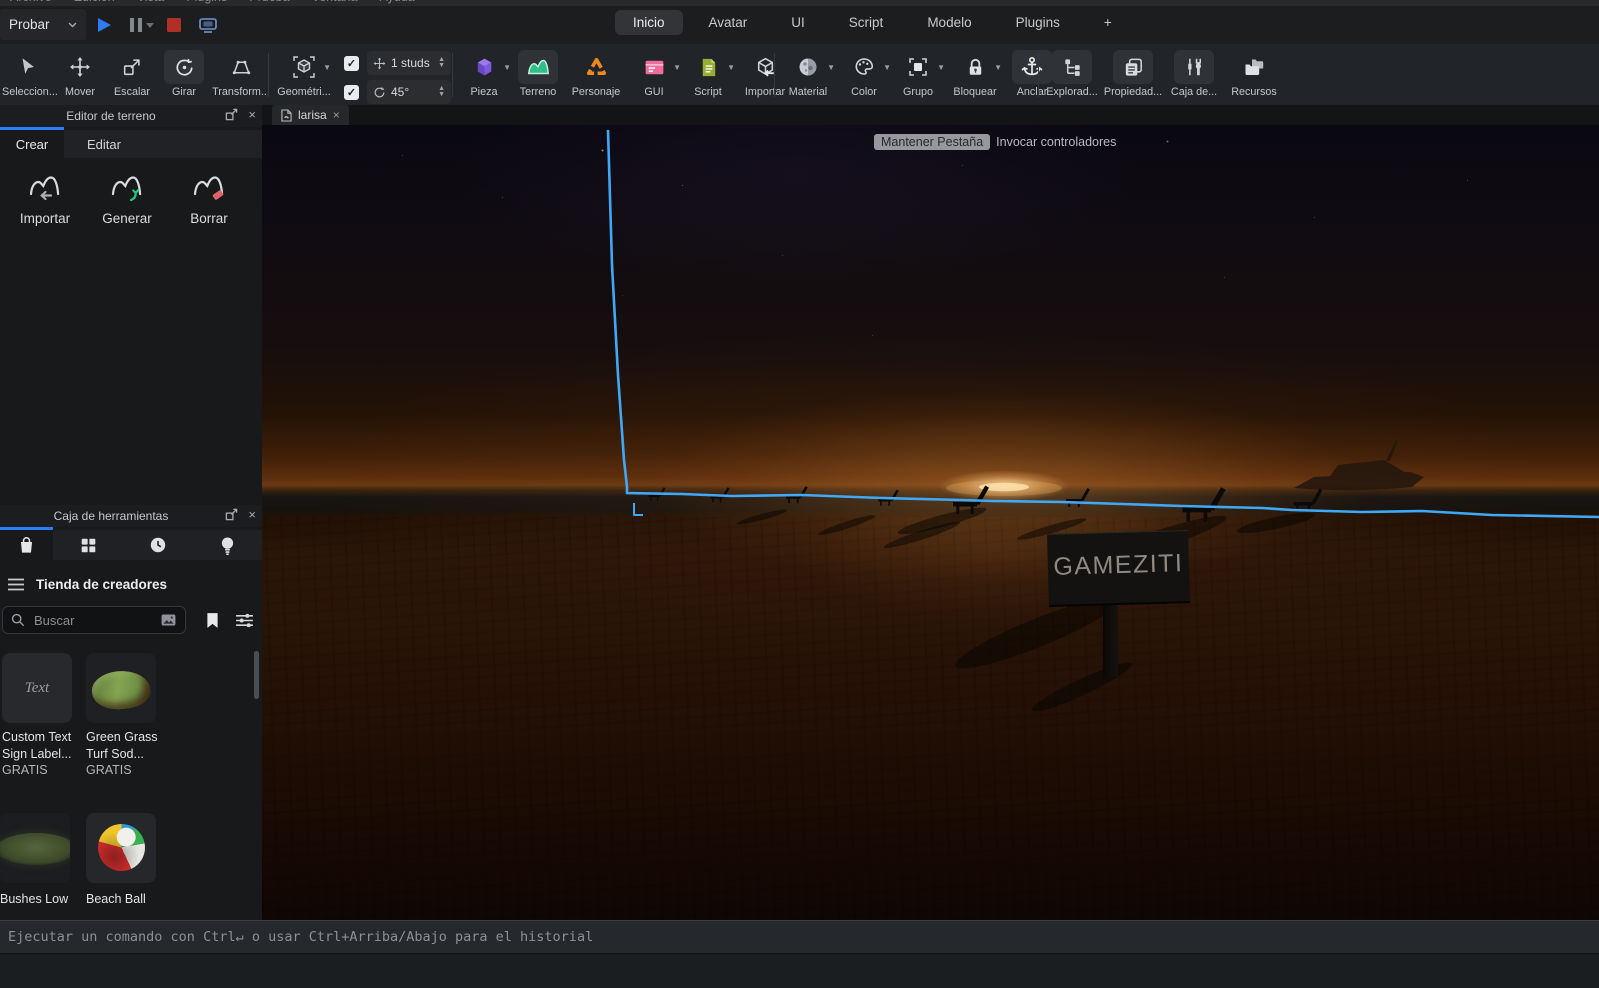 The height and width of the screenshot is (988, 1599). I want to click on move-snap-stepper: 1 studs ▲ ▼, so click(409, 63).